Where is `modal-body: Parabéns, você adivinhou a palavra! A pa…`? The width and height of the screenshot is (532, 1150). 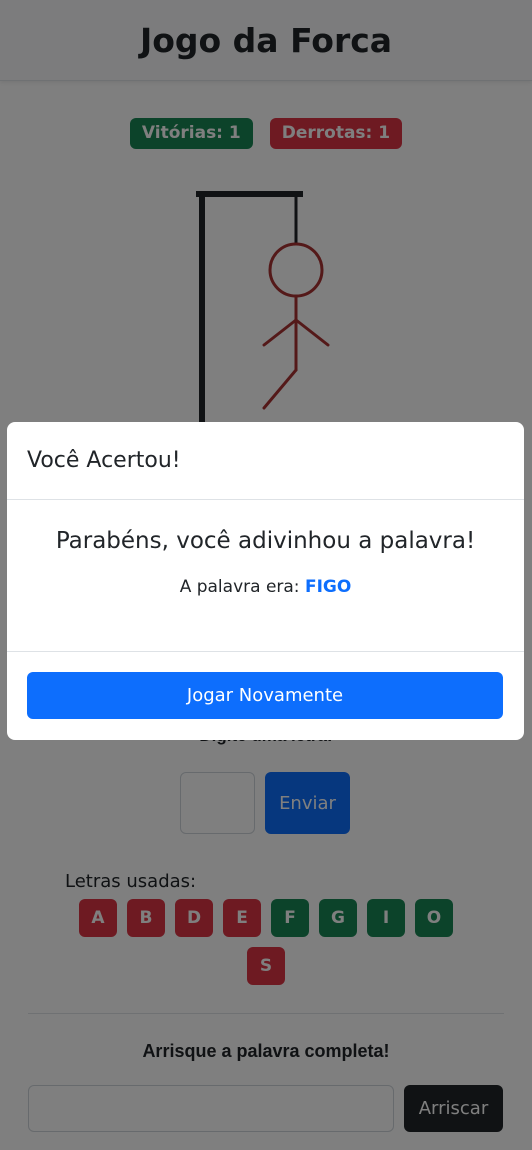 modal-body: Parabéns, você adivinhou a palavra! A pa… is located at coordinates (265, 576).